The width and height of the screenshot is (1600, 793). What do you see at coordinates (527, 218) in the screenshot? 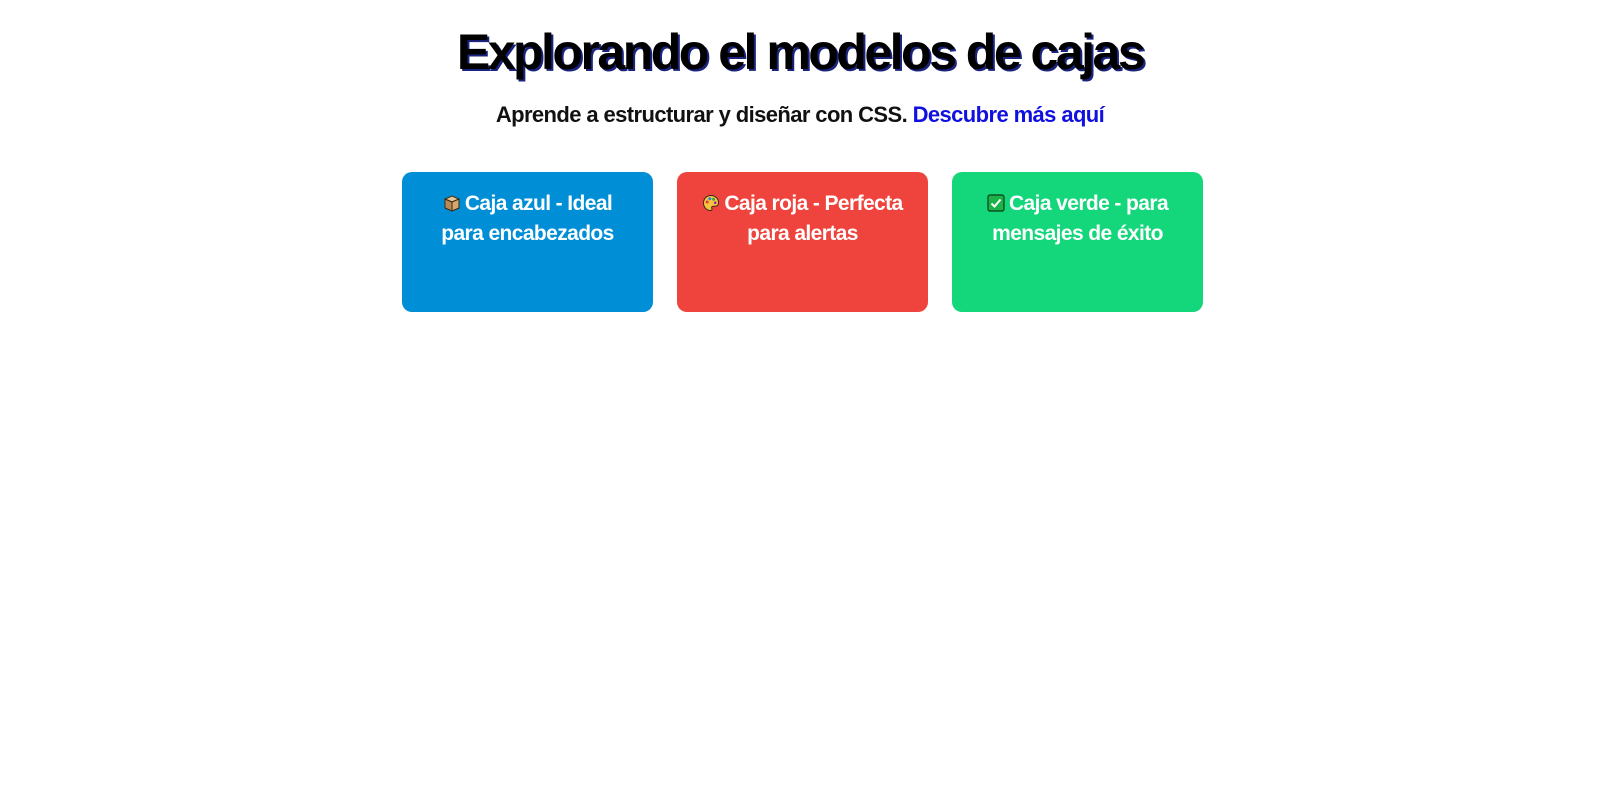
I see `blue-box-text: Caja azul - Ideal para encabezados` at bounding box center [527, 218].